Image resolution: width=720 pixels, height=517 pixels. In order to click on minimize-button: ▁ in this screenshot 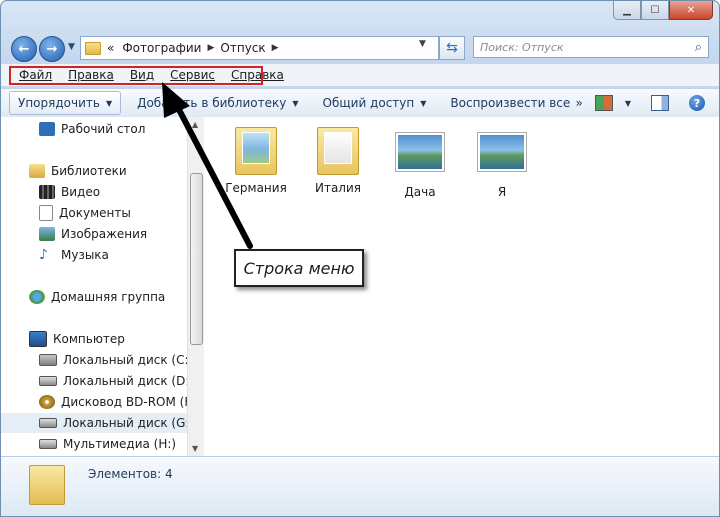, I will do `click(627, 10)`.